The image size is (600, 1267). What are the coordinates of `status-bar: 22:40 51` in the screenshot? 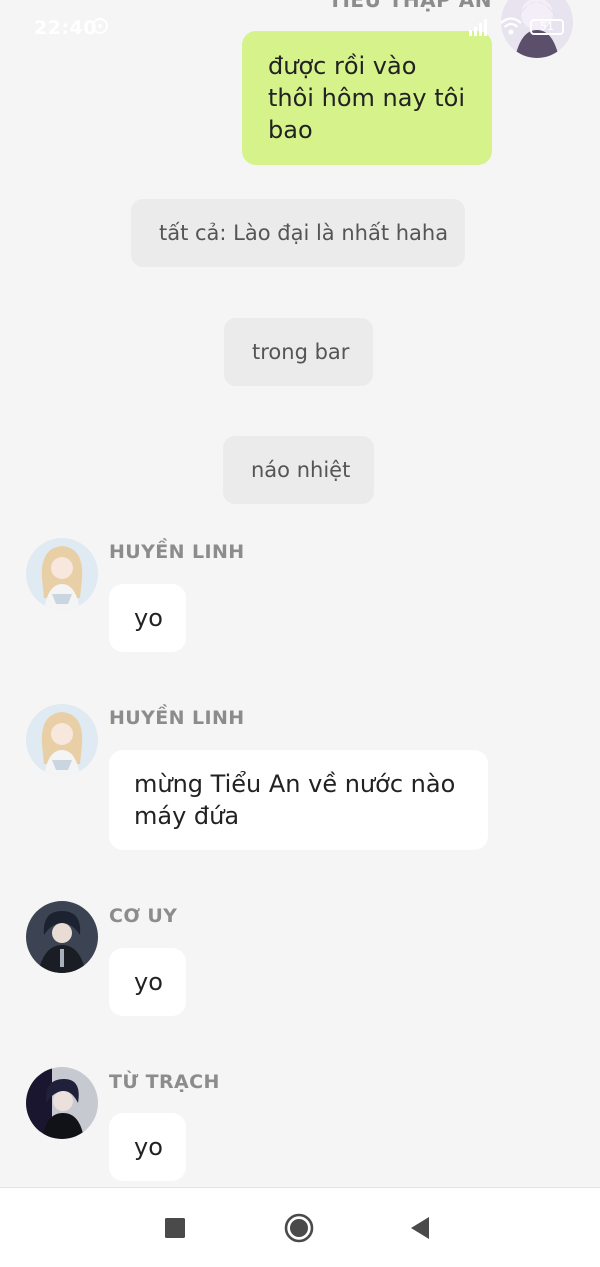 It's located at (300, 28).